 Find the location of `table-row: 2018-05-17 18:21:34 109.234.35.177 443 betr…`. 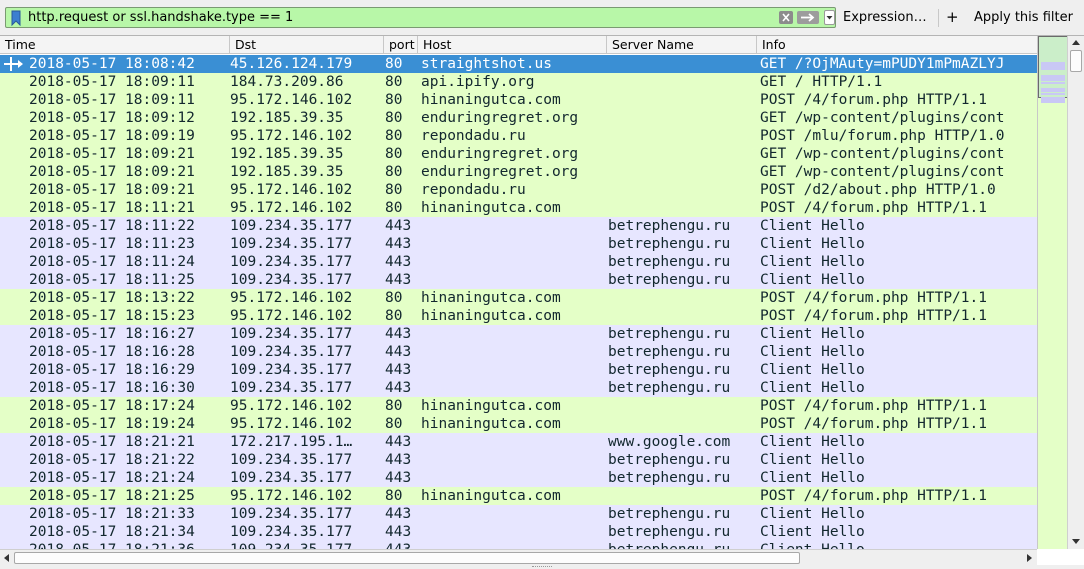

table-row: 2018-05-17 18:21:34 109.234.35.177 443 betr… is located at coordinates (518, 532).